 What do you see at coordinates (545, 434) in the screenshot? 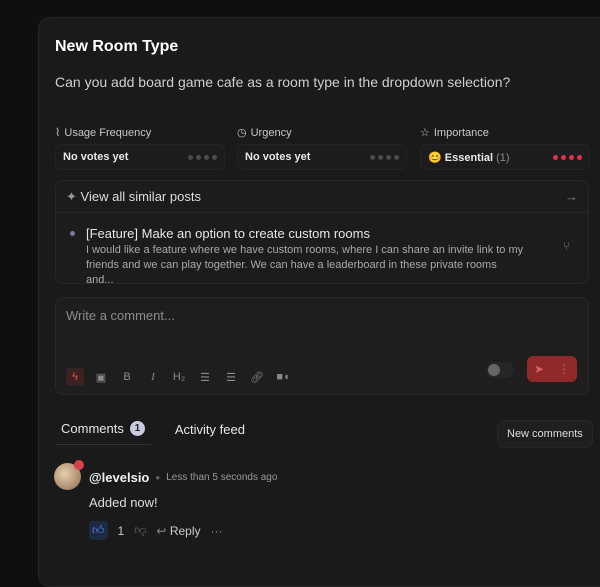
I see `new-comments-button: New comments` at bounding box center [545, 434].